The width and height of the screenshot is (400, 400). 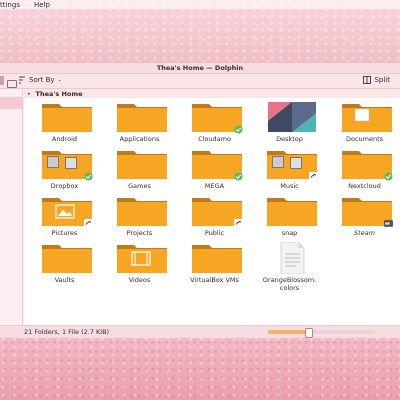 I want to click on menu-help: Help, so click(x=42, y=5).